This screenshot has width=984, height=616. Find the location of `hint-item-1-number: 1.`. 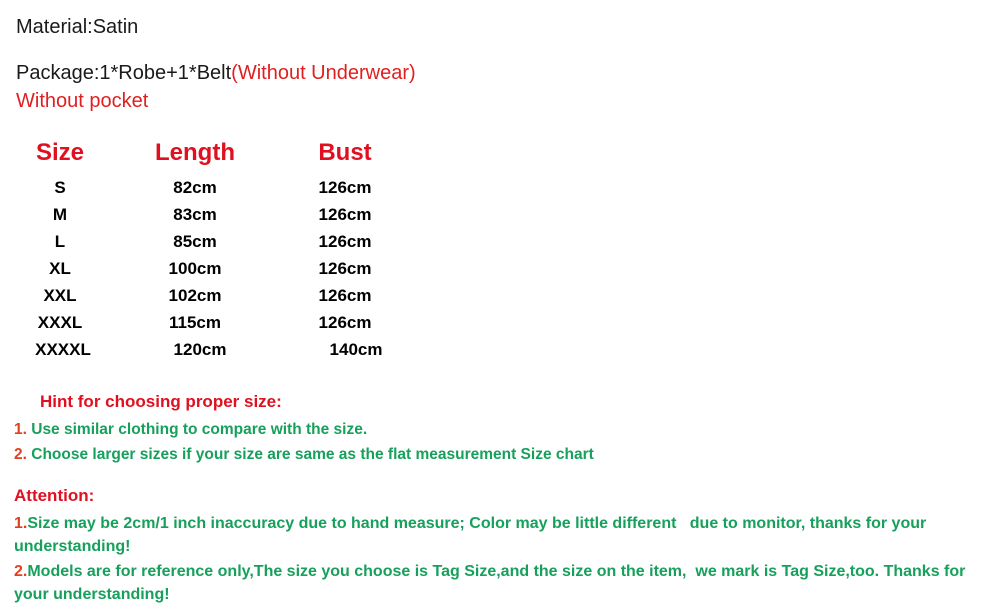

hint-item-1-number: 1. is located at coordinates (20, 429).